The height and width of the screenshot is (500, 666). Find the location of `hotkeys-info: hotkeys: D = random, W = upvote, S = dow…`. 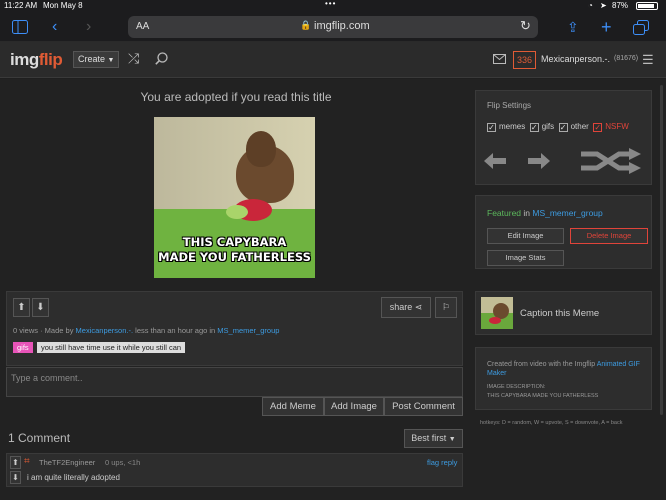

hotkeys-info: hotkeys: D = random, W = upvote, S = dow… is located at coordinates (551, 423).